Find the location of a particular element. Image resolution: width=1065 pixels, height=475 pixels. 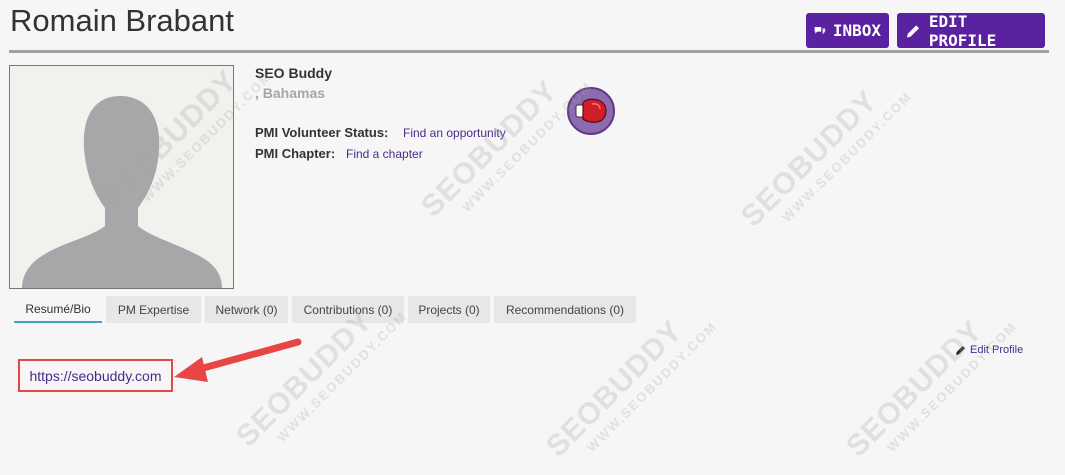

edit-profile-button: EDIT PROFILE is located at coordinates (971, 30).